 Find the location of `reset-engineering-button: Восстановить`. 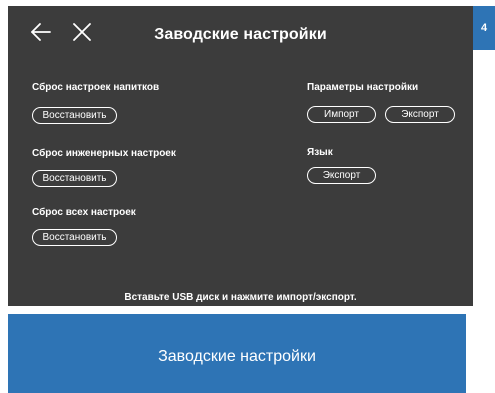

reset-engineering-button: Восстановить is located at coordinates (74, 178).